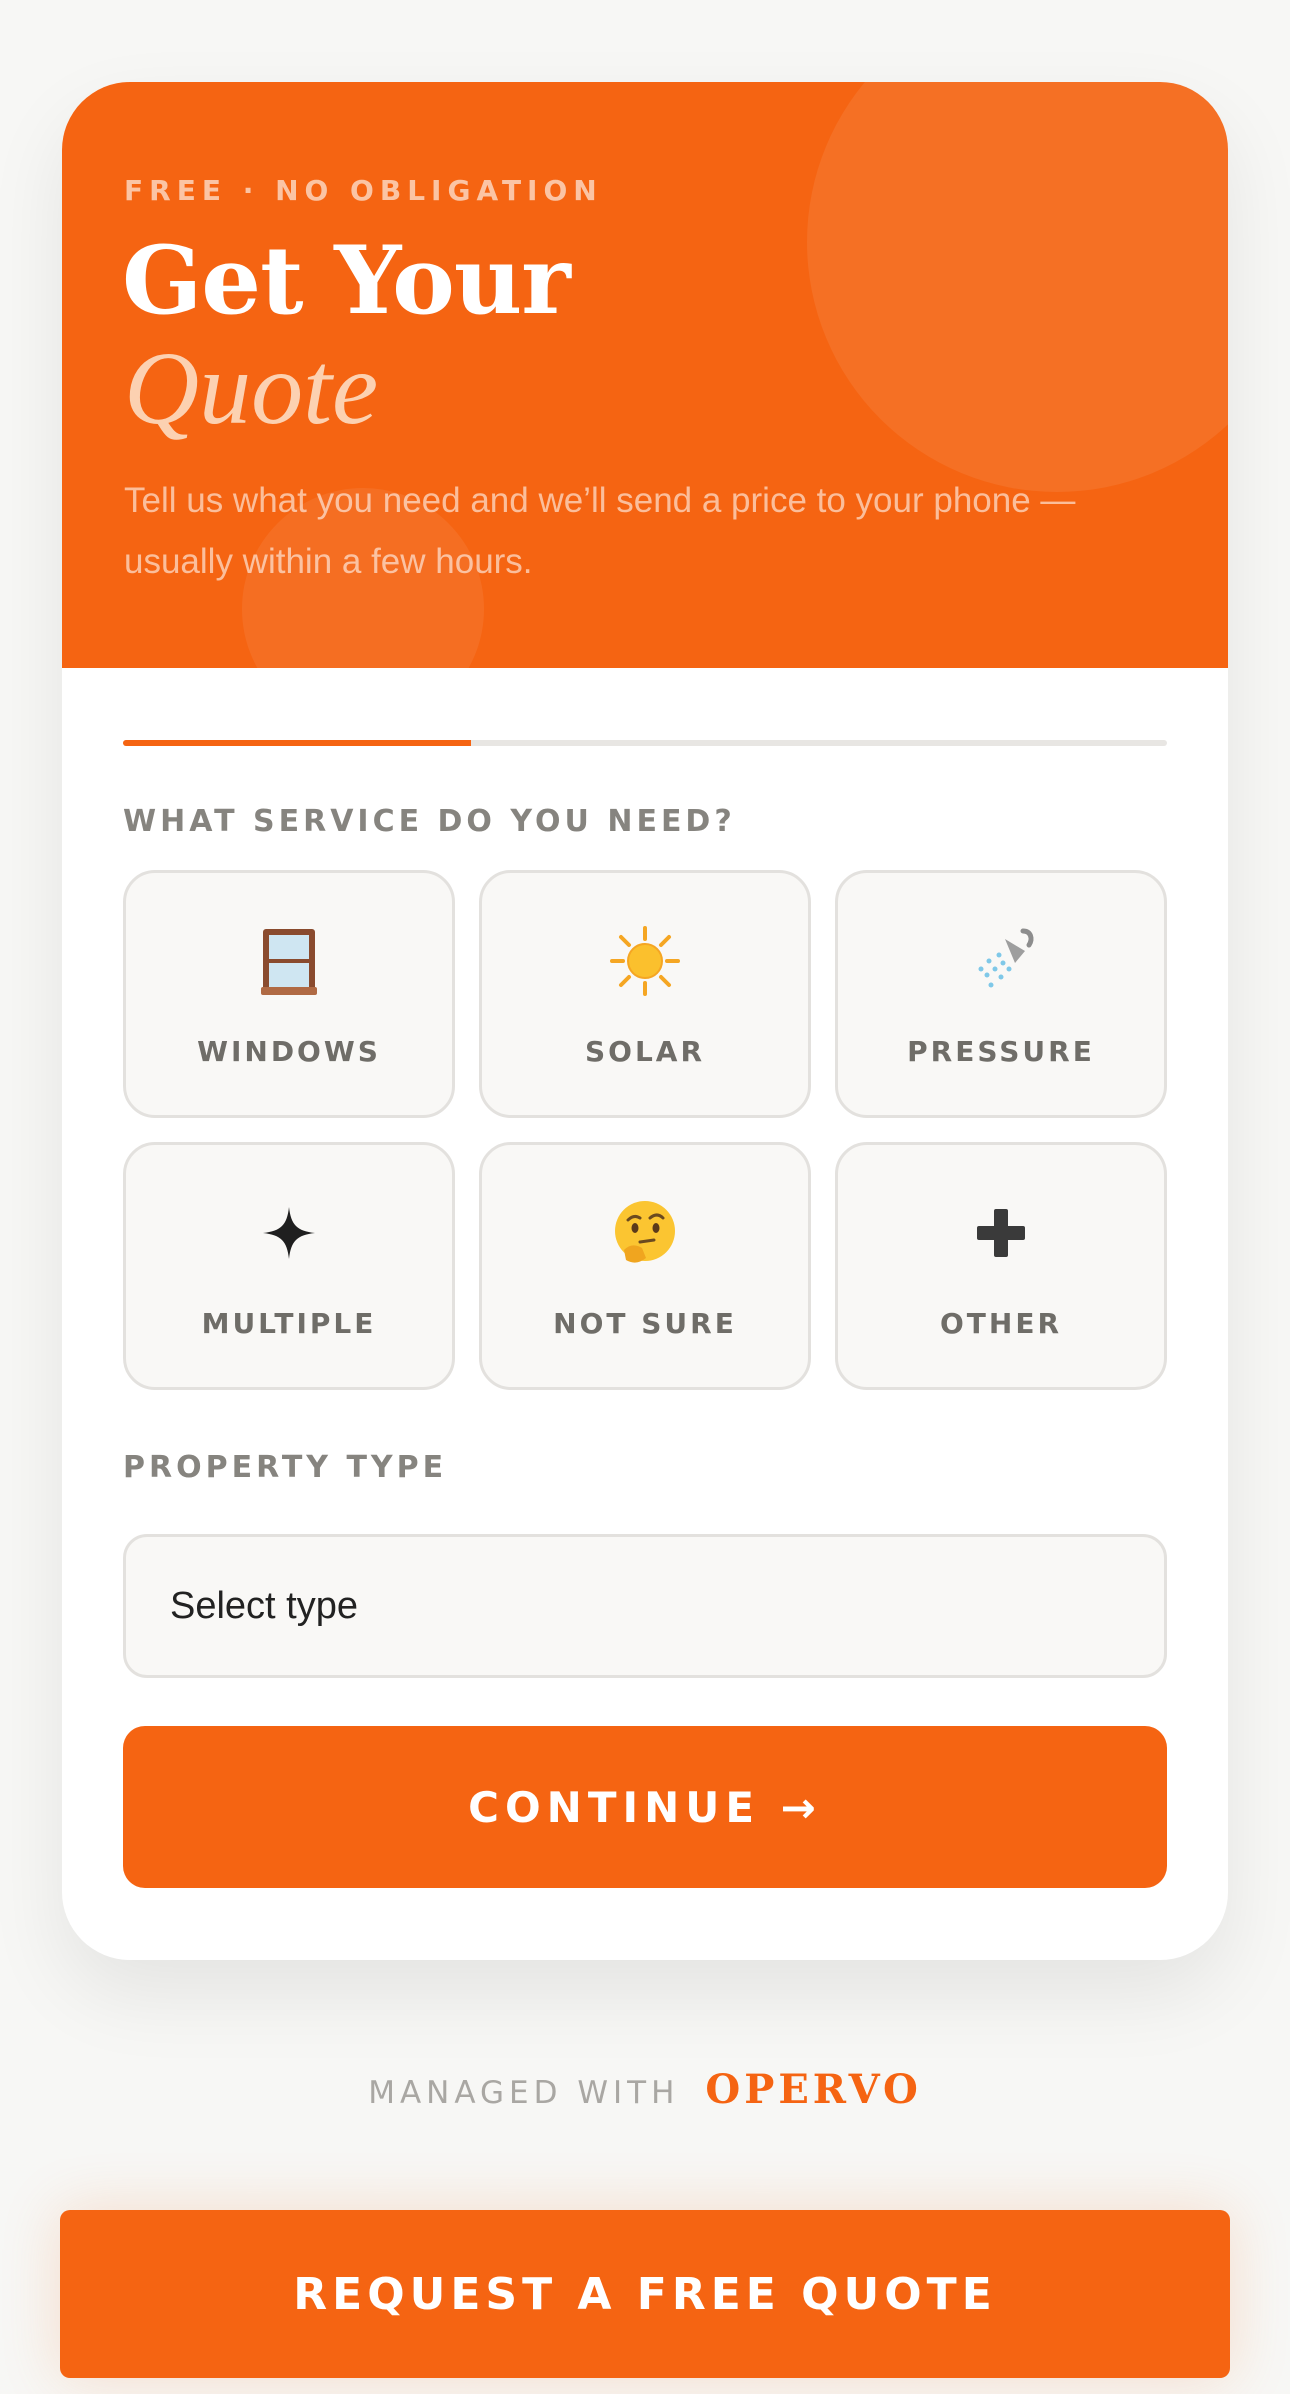 The image size is (1290, 2394). What do you see at coordinates (289, 1233) in the screenshot?
I see `sparkle-icon` at bounding box center [289, 1233].